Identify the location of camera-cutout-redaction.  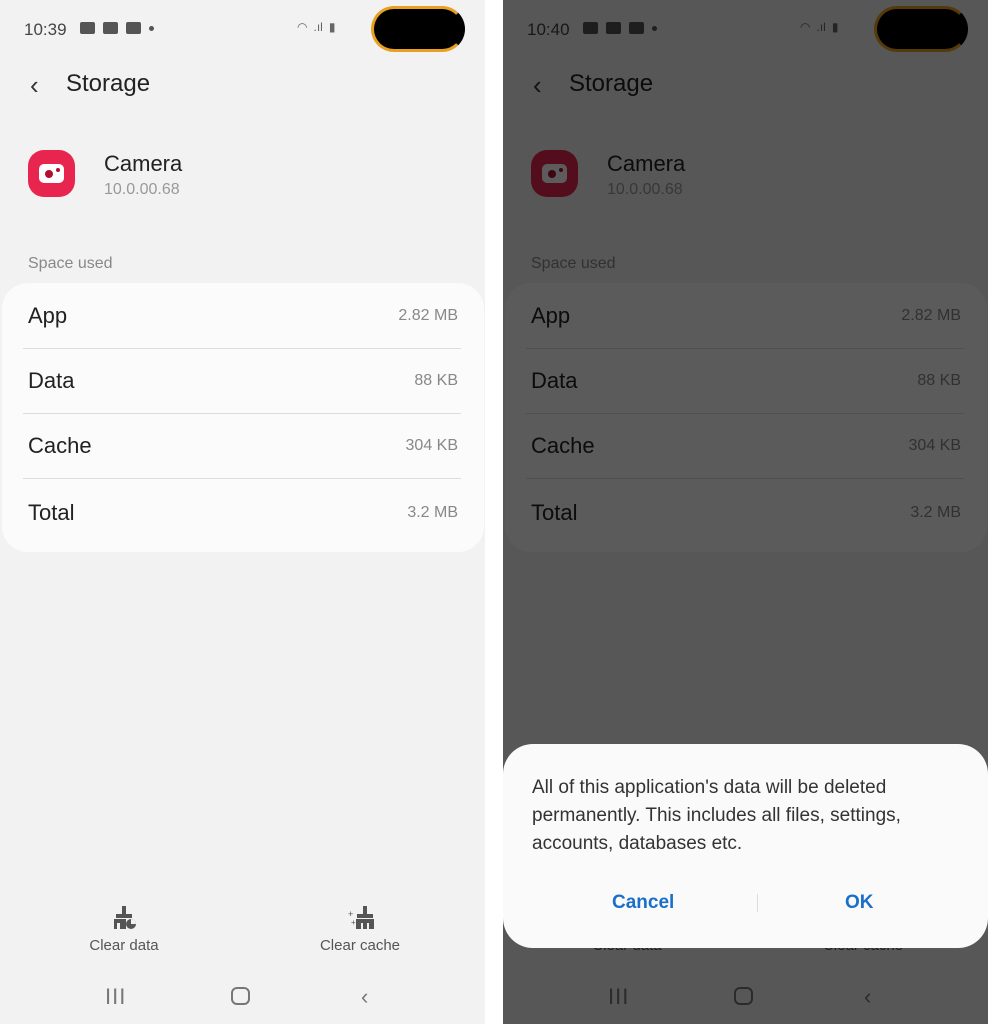
(418, 29).